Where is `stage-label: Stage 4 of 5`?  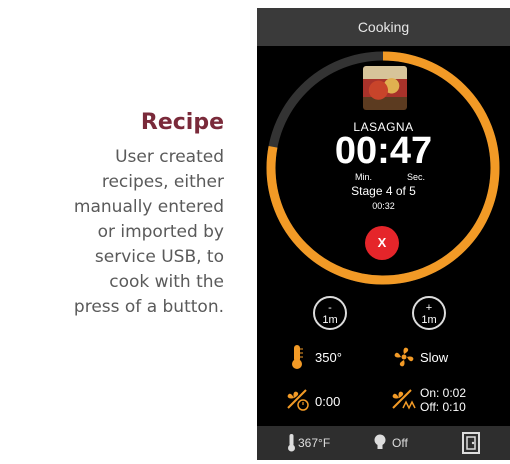
stage-label: Stage 4 of 5 is located at coordinates (383, 191).